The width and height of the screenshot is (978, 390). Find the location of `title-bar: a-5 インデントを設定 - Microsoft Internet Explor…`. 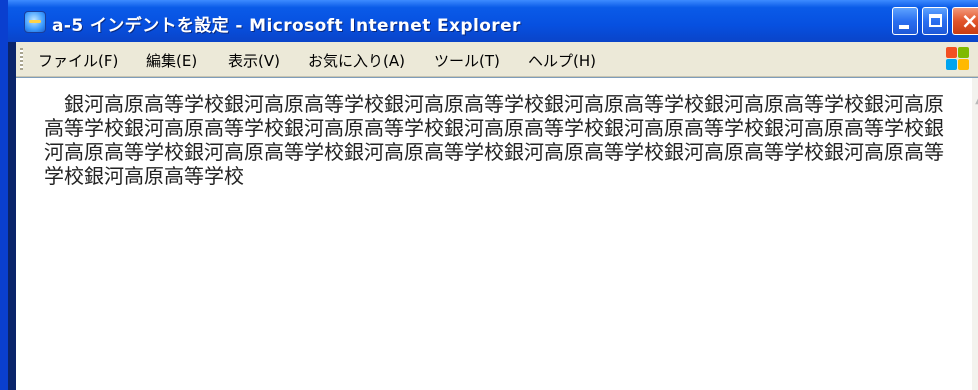

title-bar: a-5 インデントを設定 - Microsoft Internet Explor… is located at coordinates (493, 21).